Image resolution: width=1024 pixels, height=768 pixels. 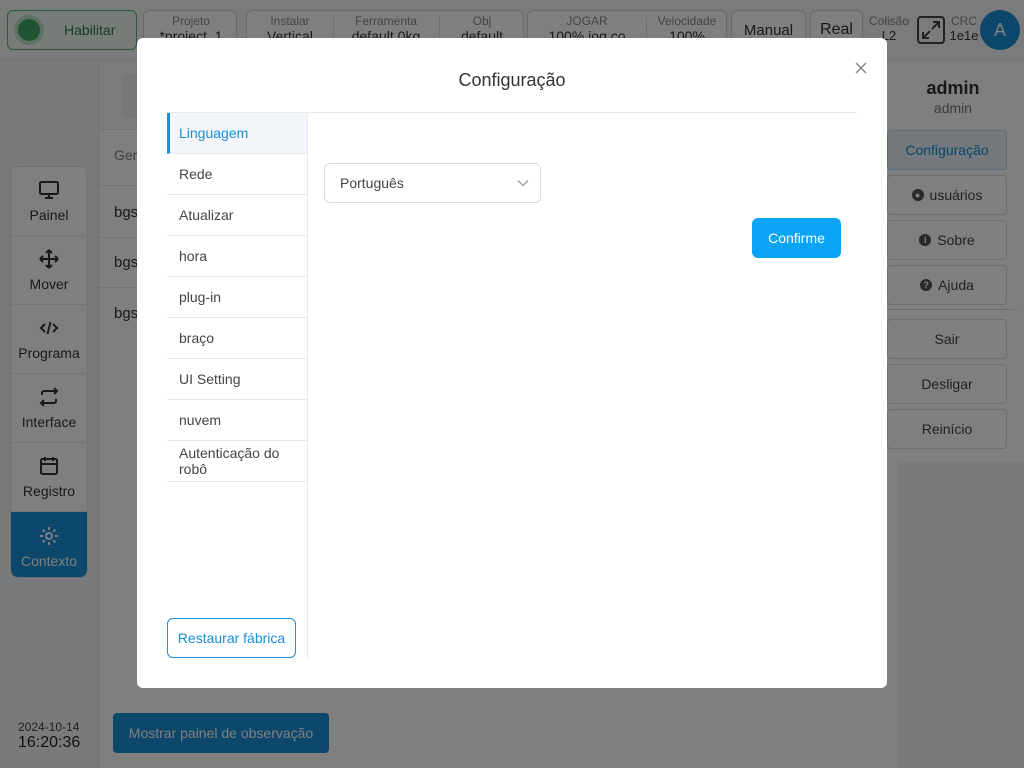 I want to click on settings-menu-item-arm: braço, so click(x=237, y=338).